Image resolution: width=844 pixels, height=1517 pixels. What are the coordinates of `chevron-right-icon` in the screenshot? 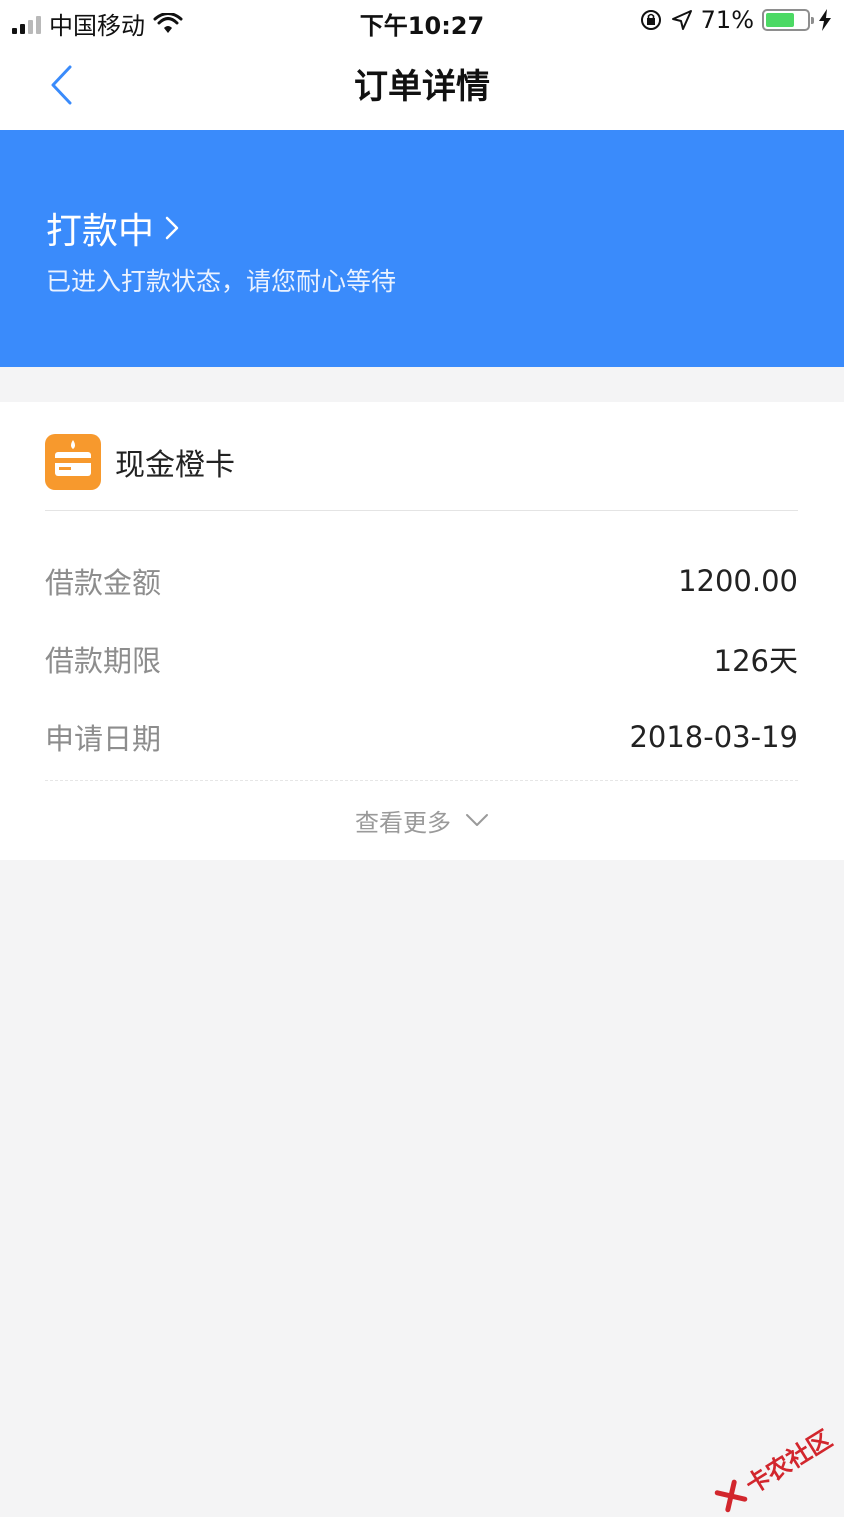 It's located at (172, 228).